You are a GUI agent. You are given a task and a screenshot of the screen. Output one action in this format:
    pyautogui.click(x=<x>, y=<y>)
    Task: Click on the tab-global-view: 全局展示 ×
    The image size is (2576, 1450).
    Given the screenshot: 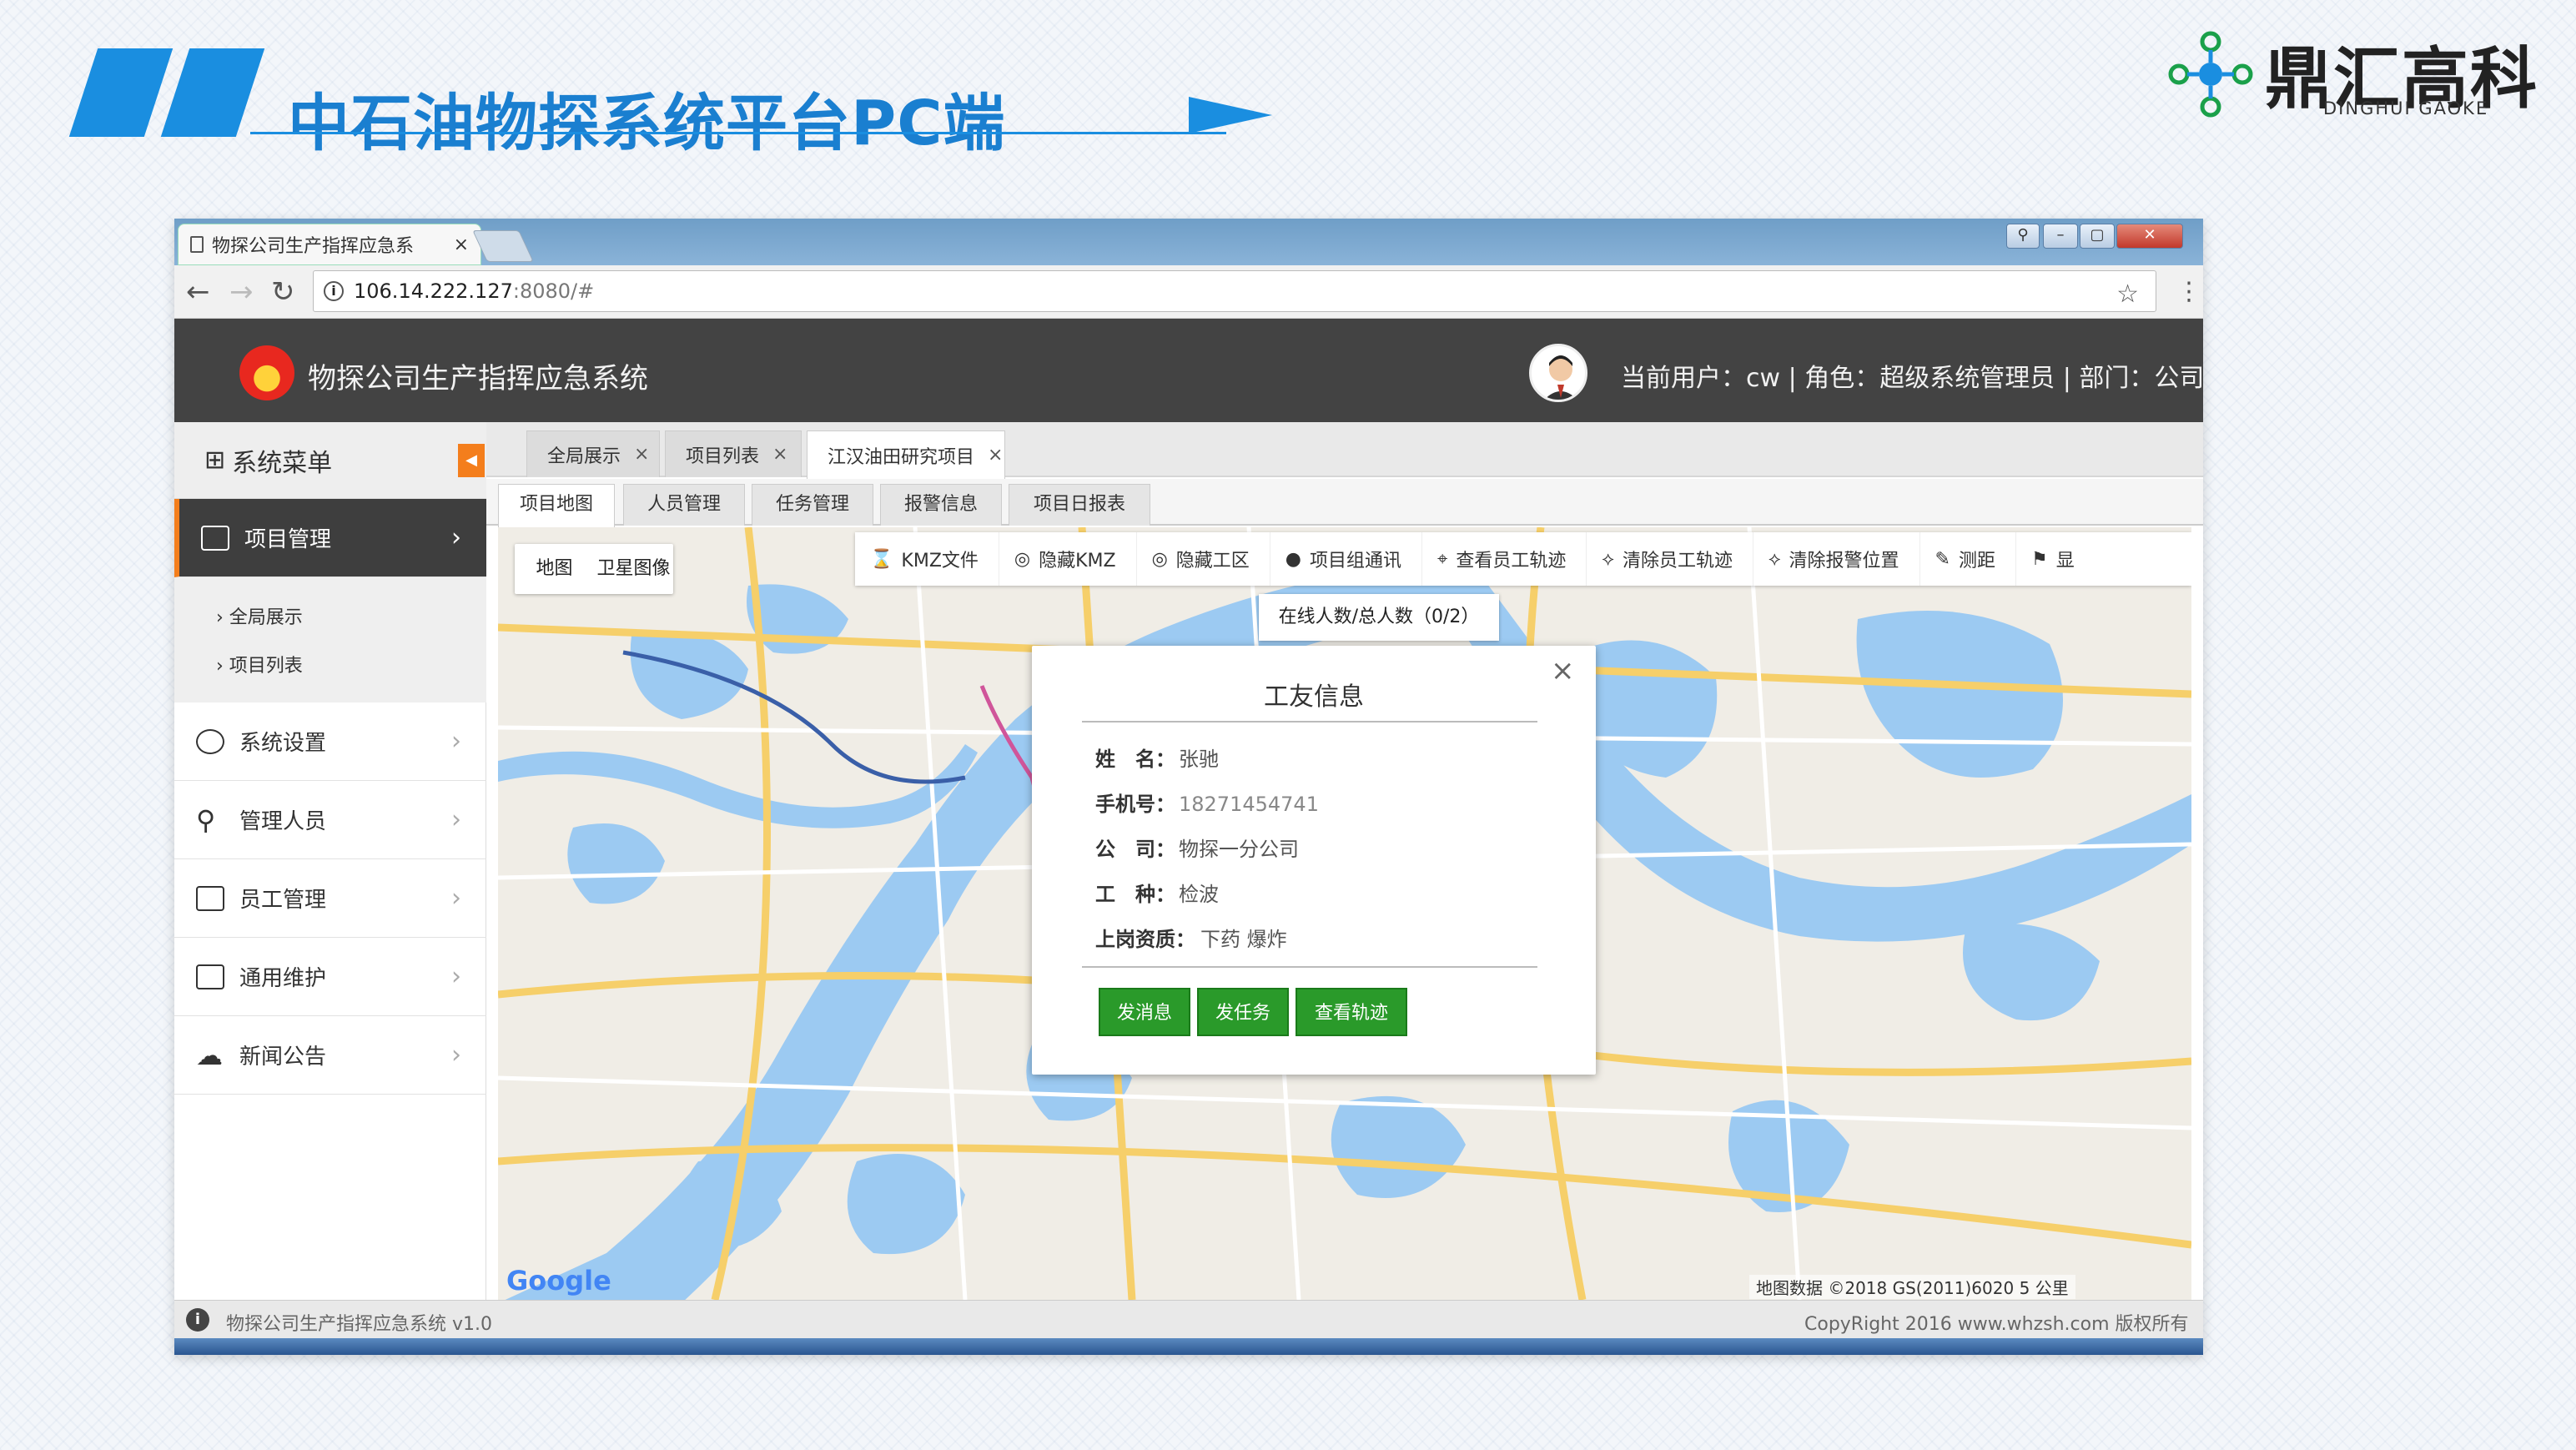 What is the action you would take?
    pyautogui.click(x=593, y=453)
    